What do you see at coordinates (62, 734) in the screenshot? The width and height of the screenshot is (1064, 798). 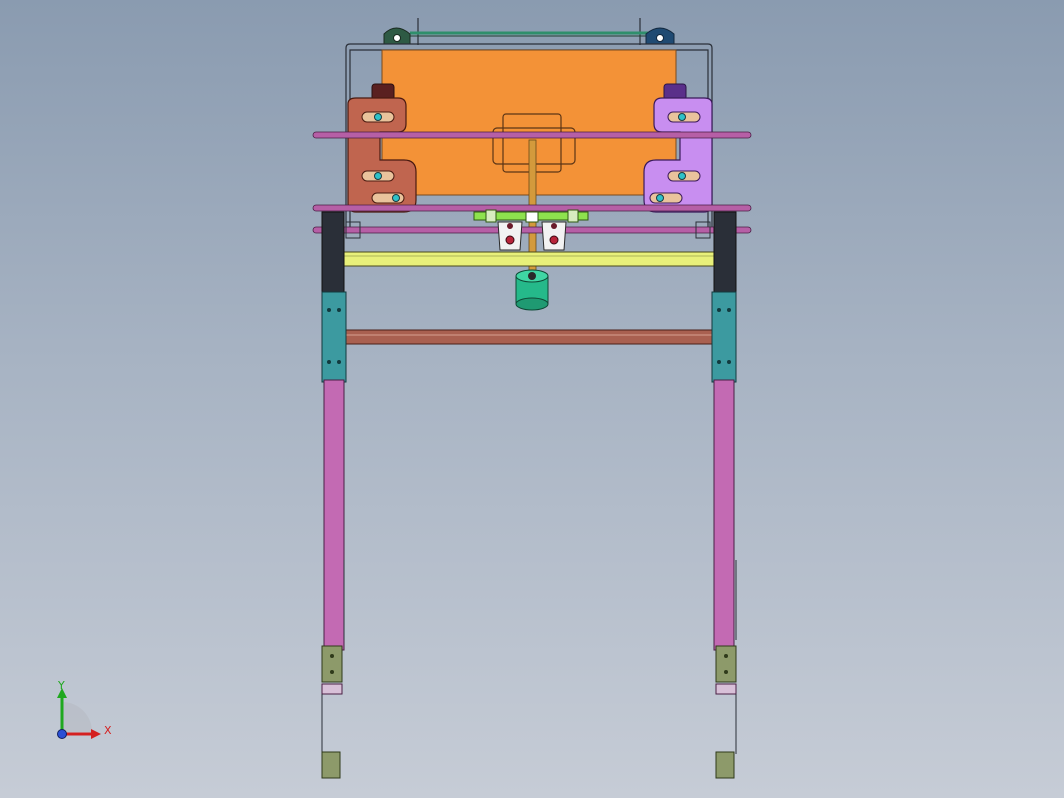 I see `z-axis-origin` at bounding box center [62, 734].